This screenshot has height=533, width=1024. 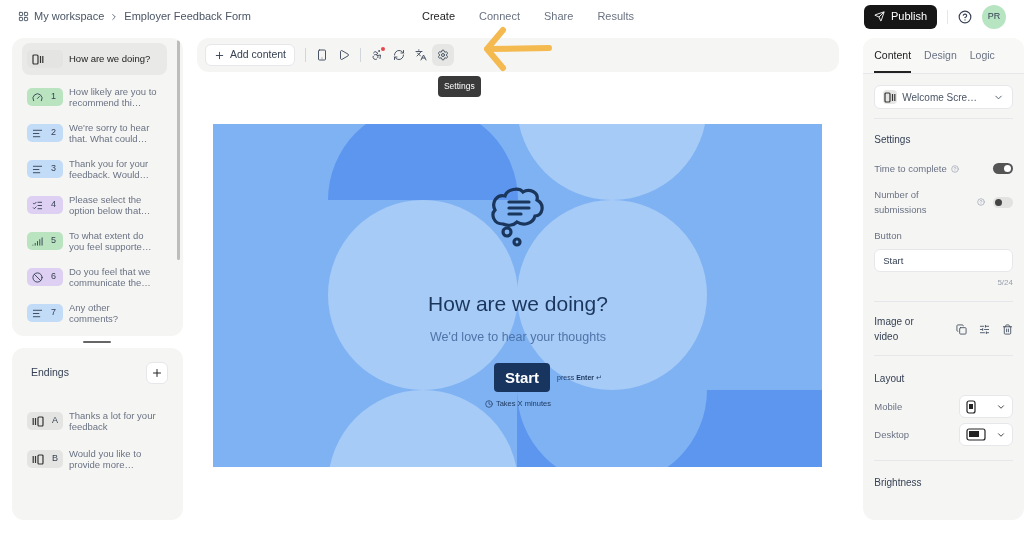 I want to click on add-content-button: Add content, so click(x=249, y=55).